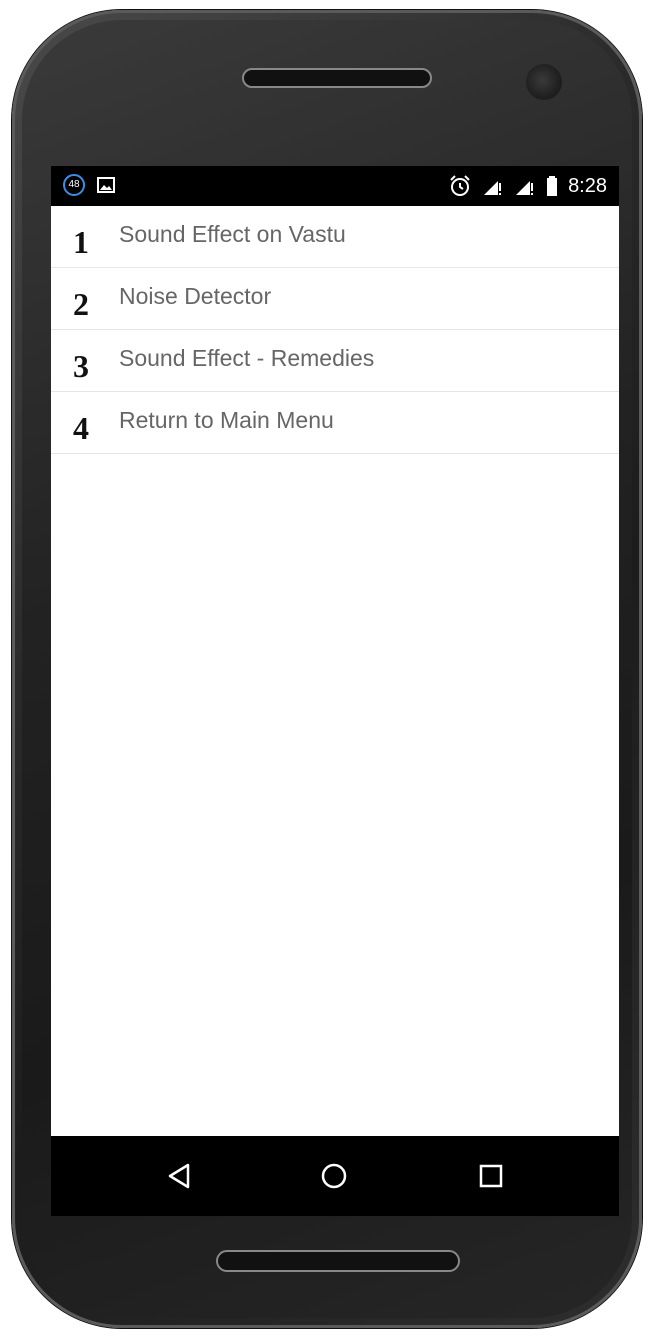 Image resolution: width=654 pixels, height=1336 pixels. I want to click on battery-icon, so click(552, 186).